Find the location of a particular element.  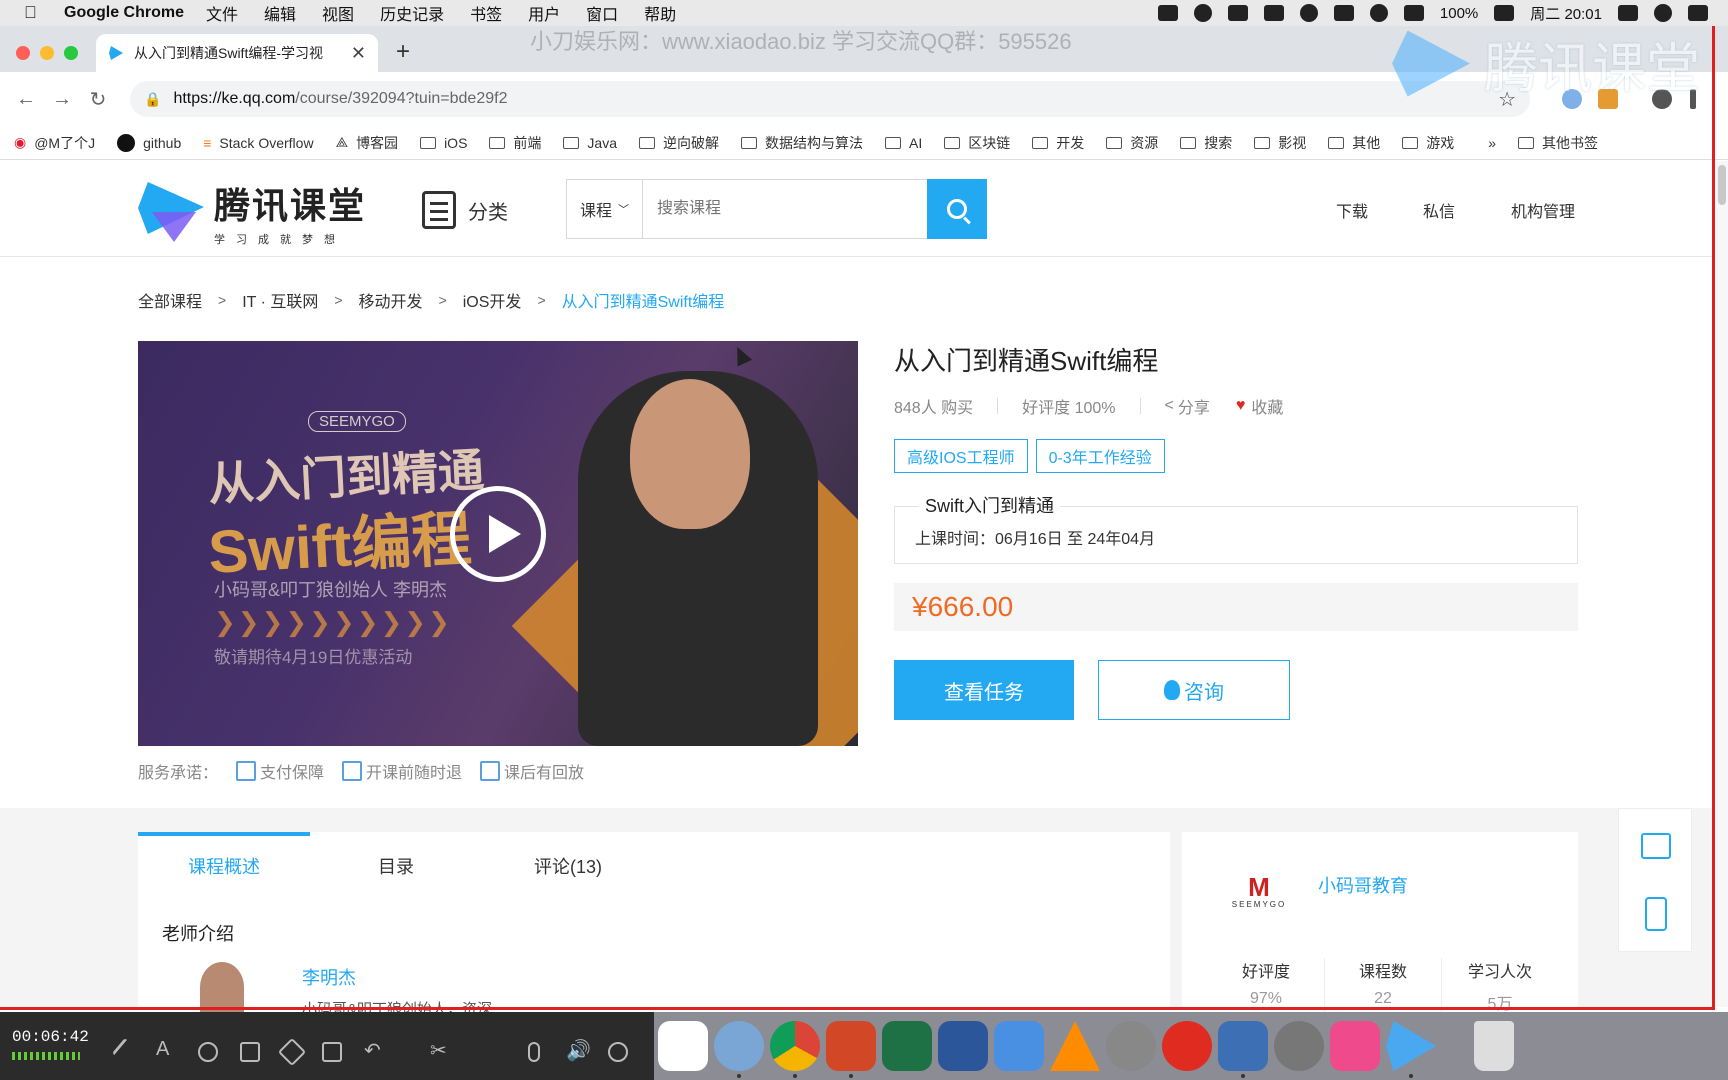

share-button: 分享 is located at coordinates (1194, 406).